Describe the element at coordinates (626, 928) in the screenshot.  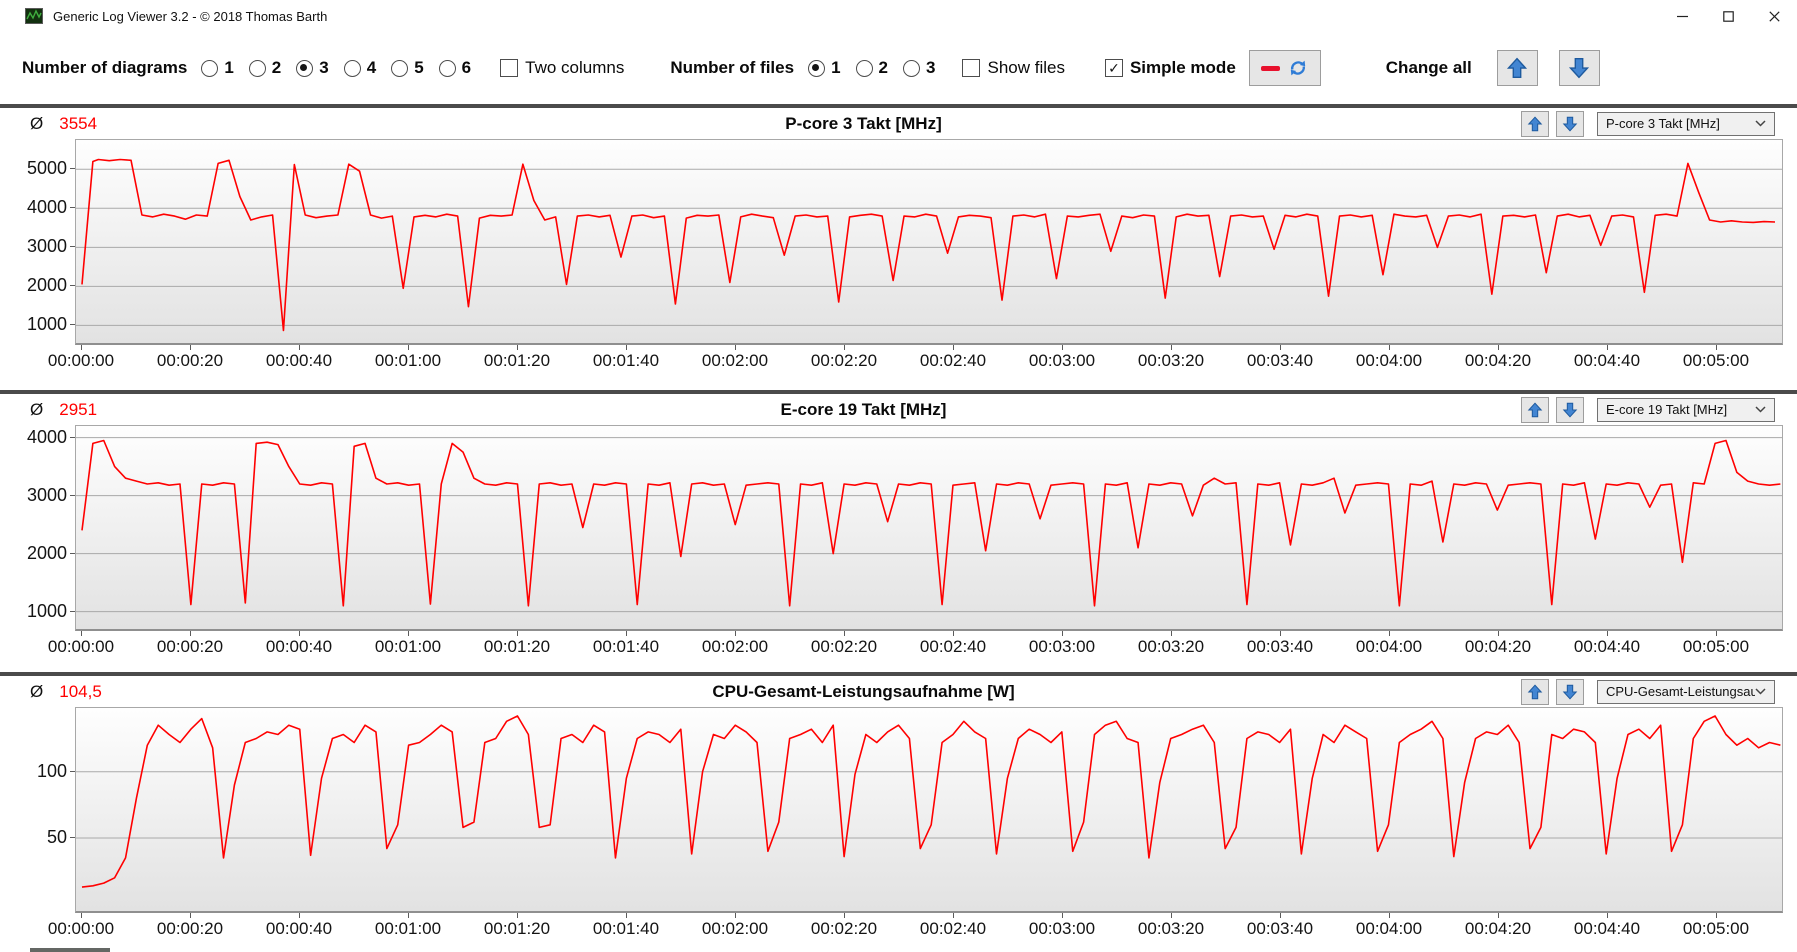
I see `x-tick-label: 00:01:40` at that location.